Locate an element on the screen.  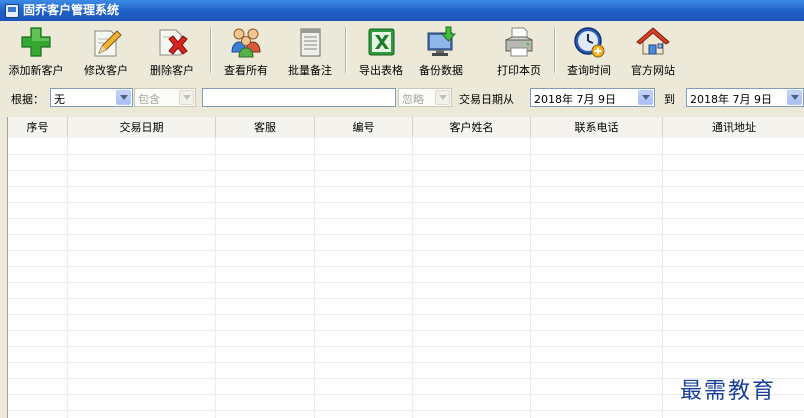
view-all-label: 查看所有 is located at coordinates (246, 70).